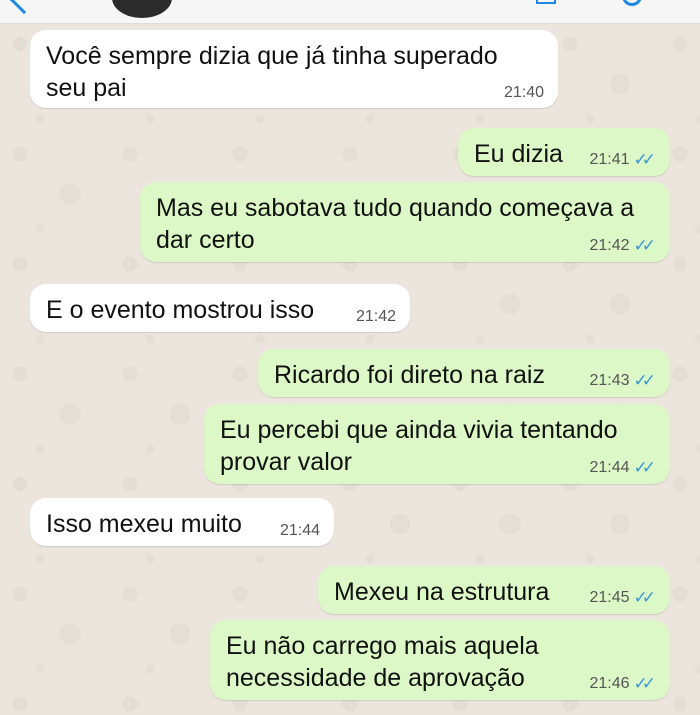  I want to click on message-meta: 21:42, so click(376, 317).